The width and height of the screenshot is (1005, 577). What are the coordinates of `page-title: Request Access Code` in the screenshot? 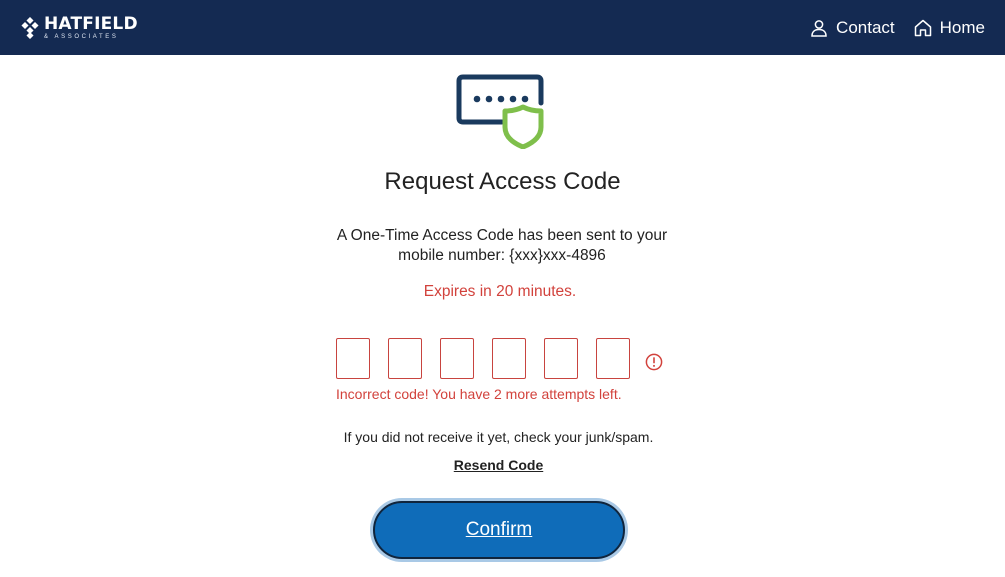 It's located at (502, 181).